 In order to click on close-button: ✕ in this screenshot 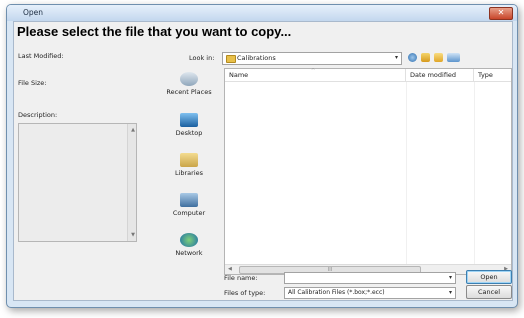, I will do `click(501, 13)`.